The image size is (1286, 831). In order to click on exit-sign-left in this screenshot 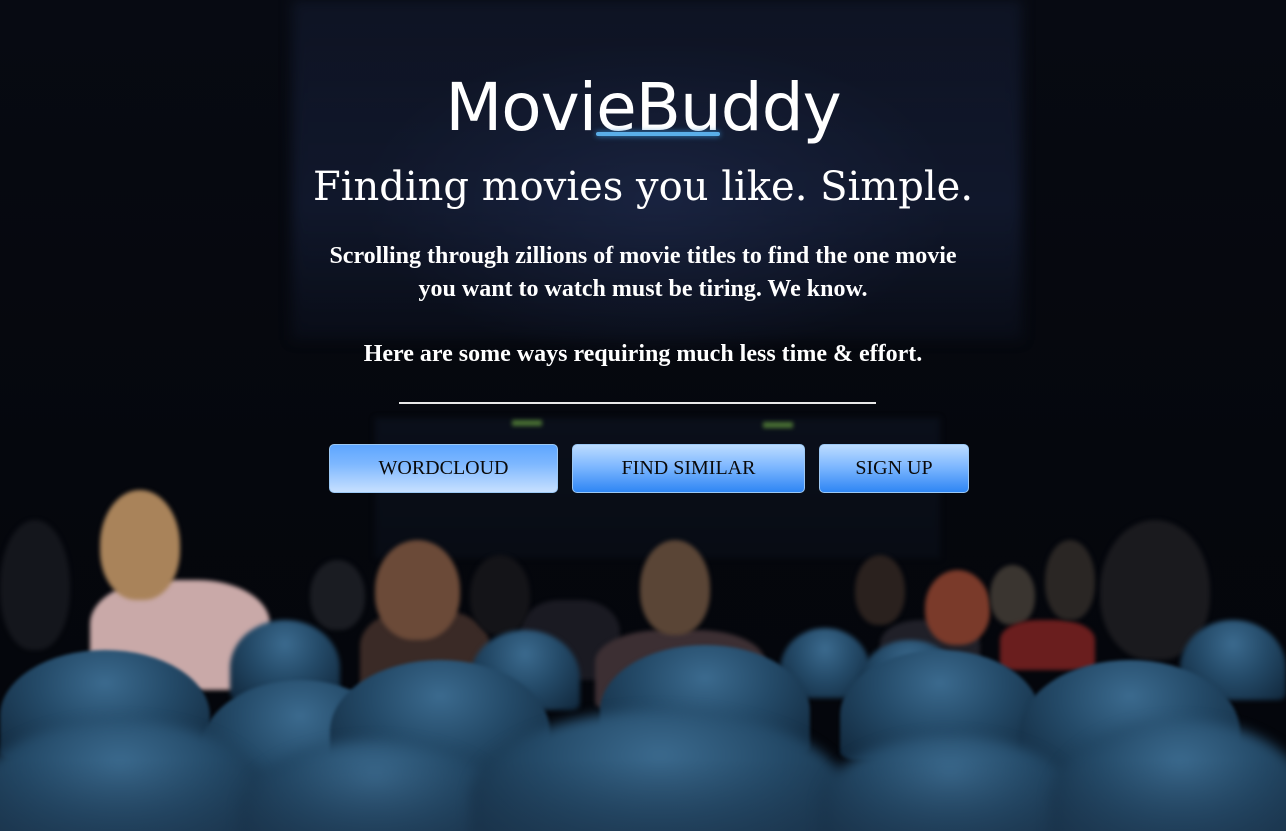, I will do `click(527, 423)`.